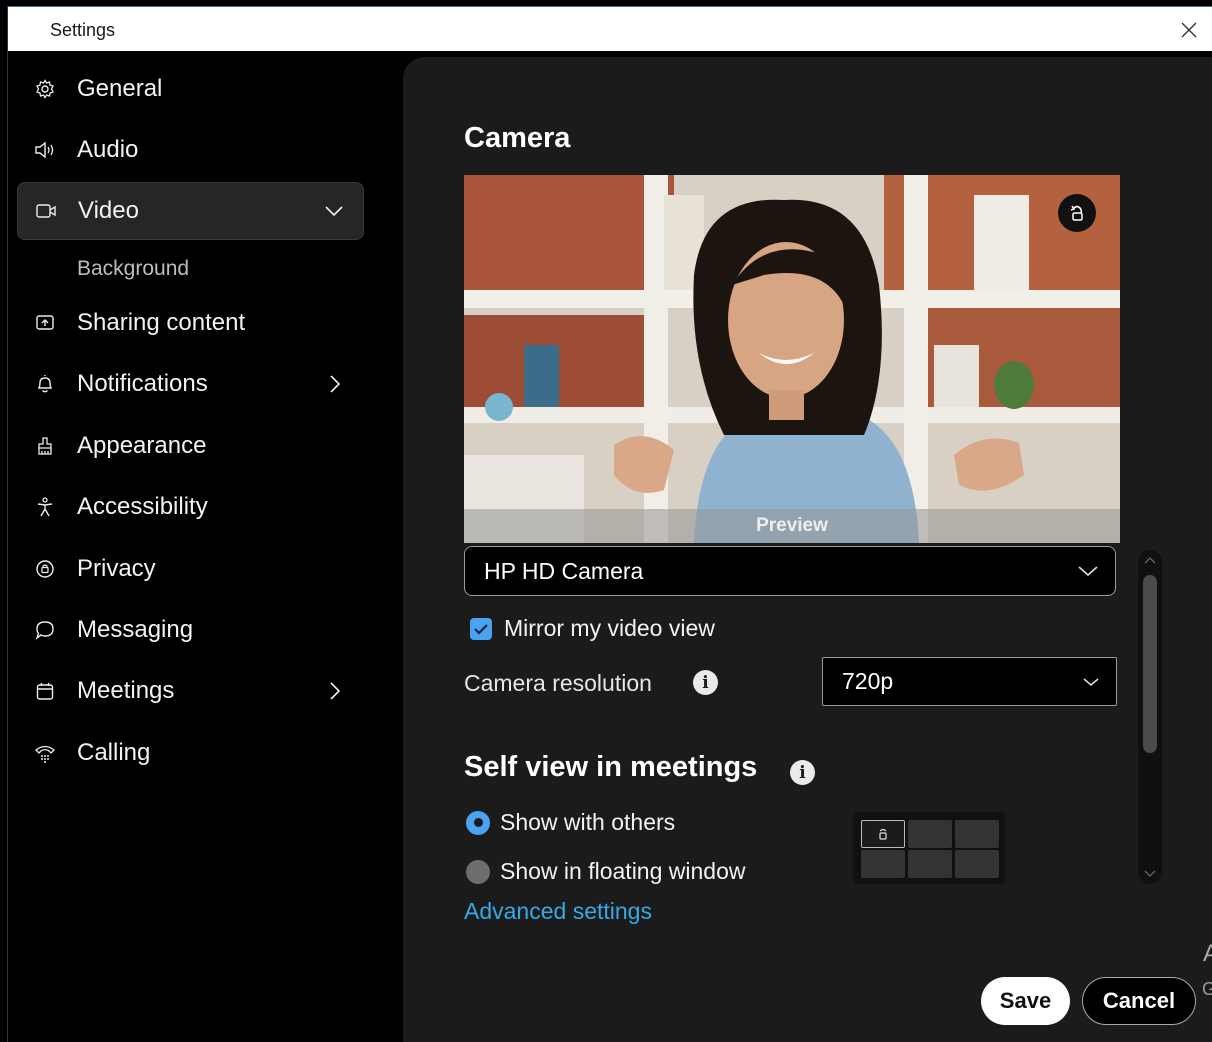 This screenshot has width=1212, height=1042. What do you see at coordinates (108, 149) in the screenshot?
I see `sidebar-item-label: Audio` at bounding box center [108, 149].